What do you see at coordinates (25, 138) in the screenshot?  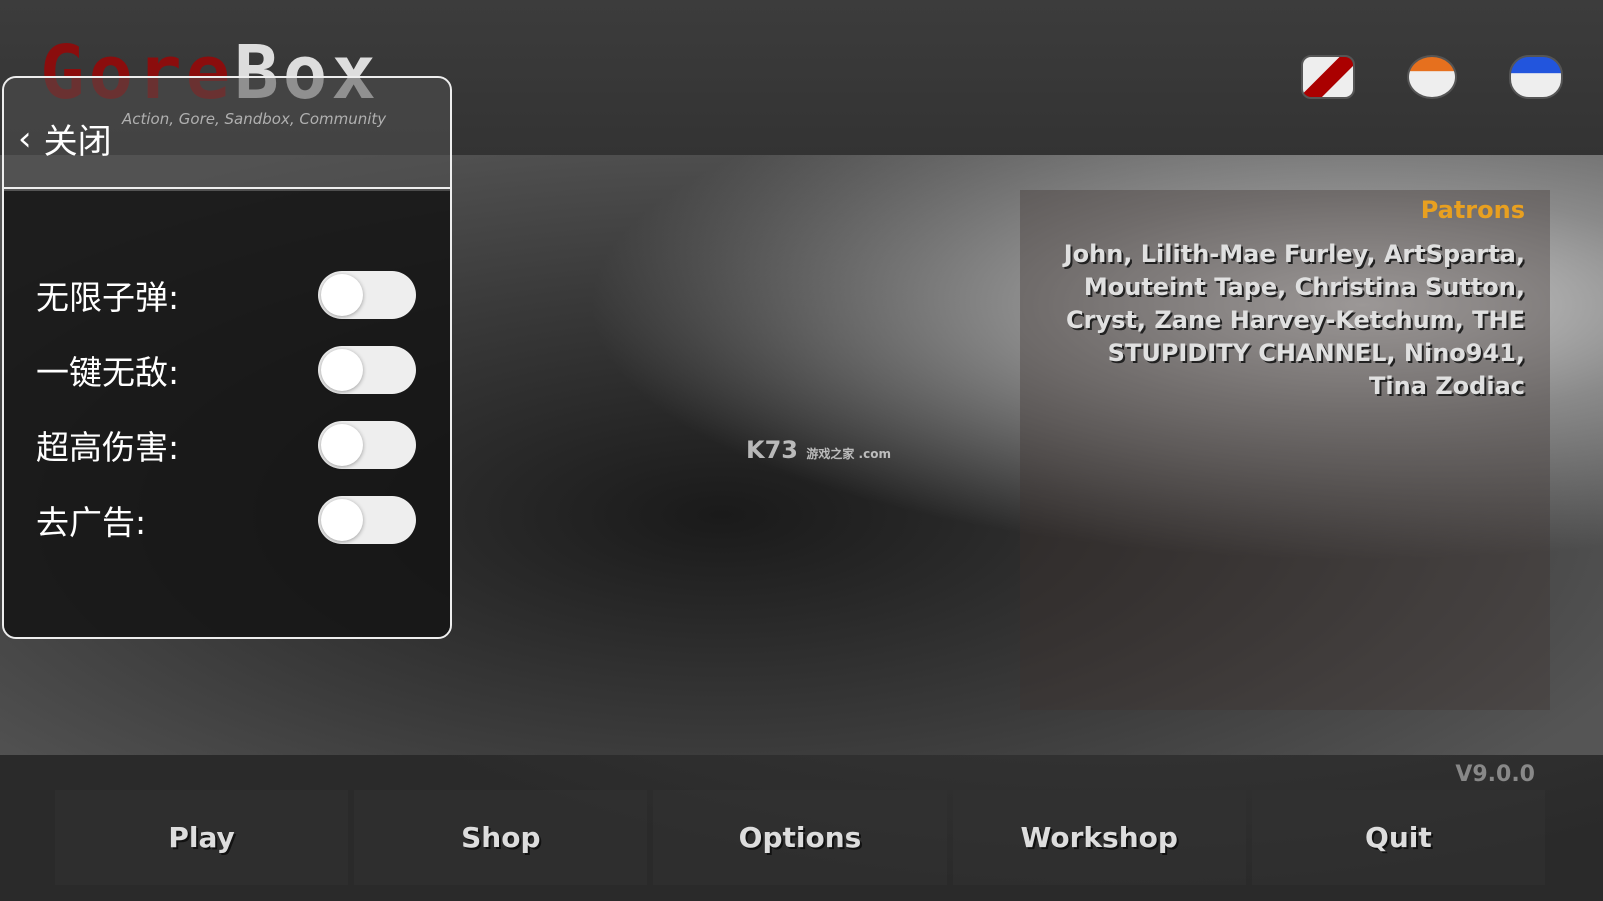 I see `chevron-left-icon: ‹` at bounding box center [25, 138].